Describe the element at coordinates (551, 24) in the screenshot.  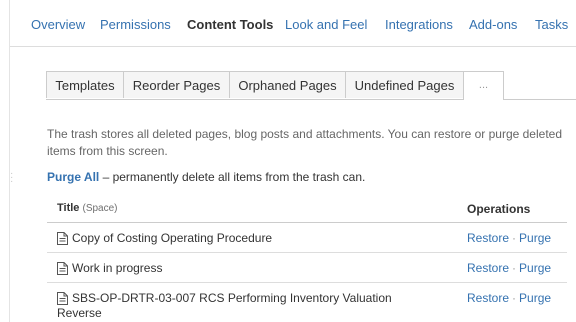
I see `nav-tab-tasks: Tasks` at that location.